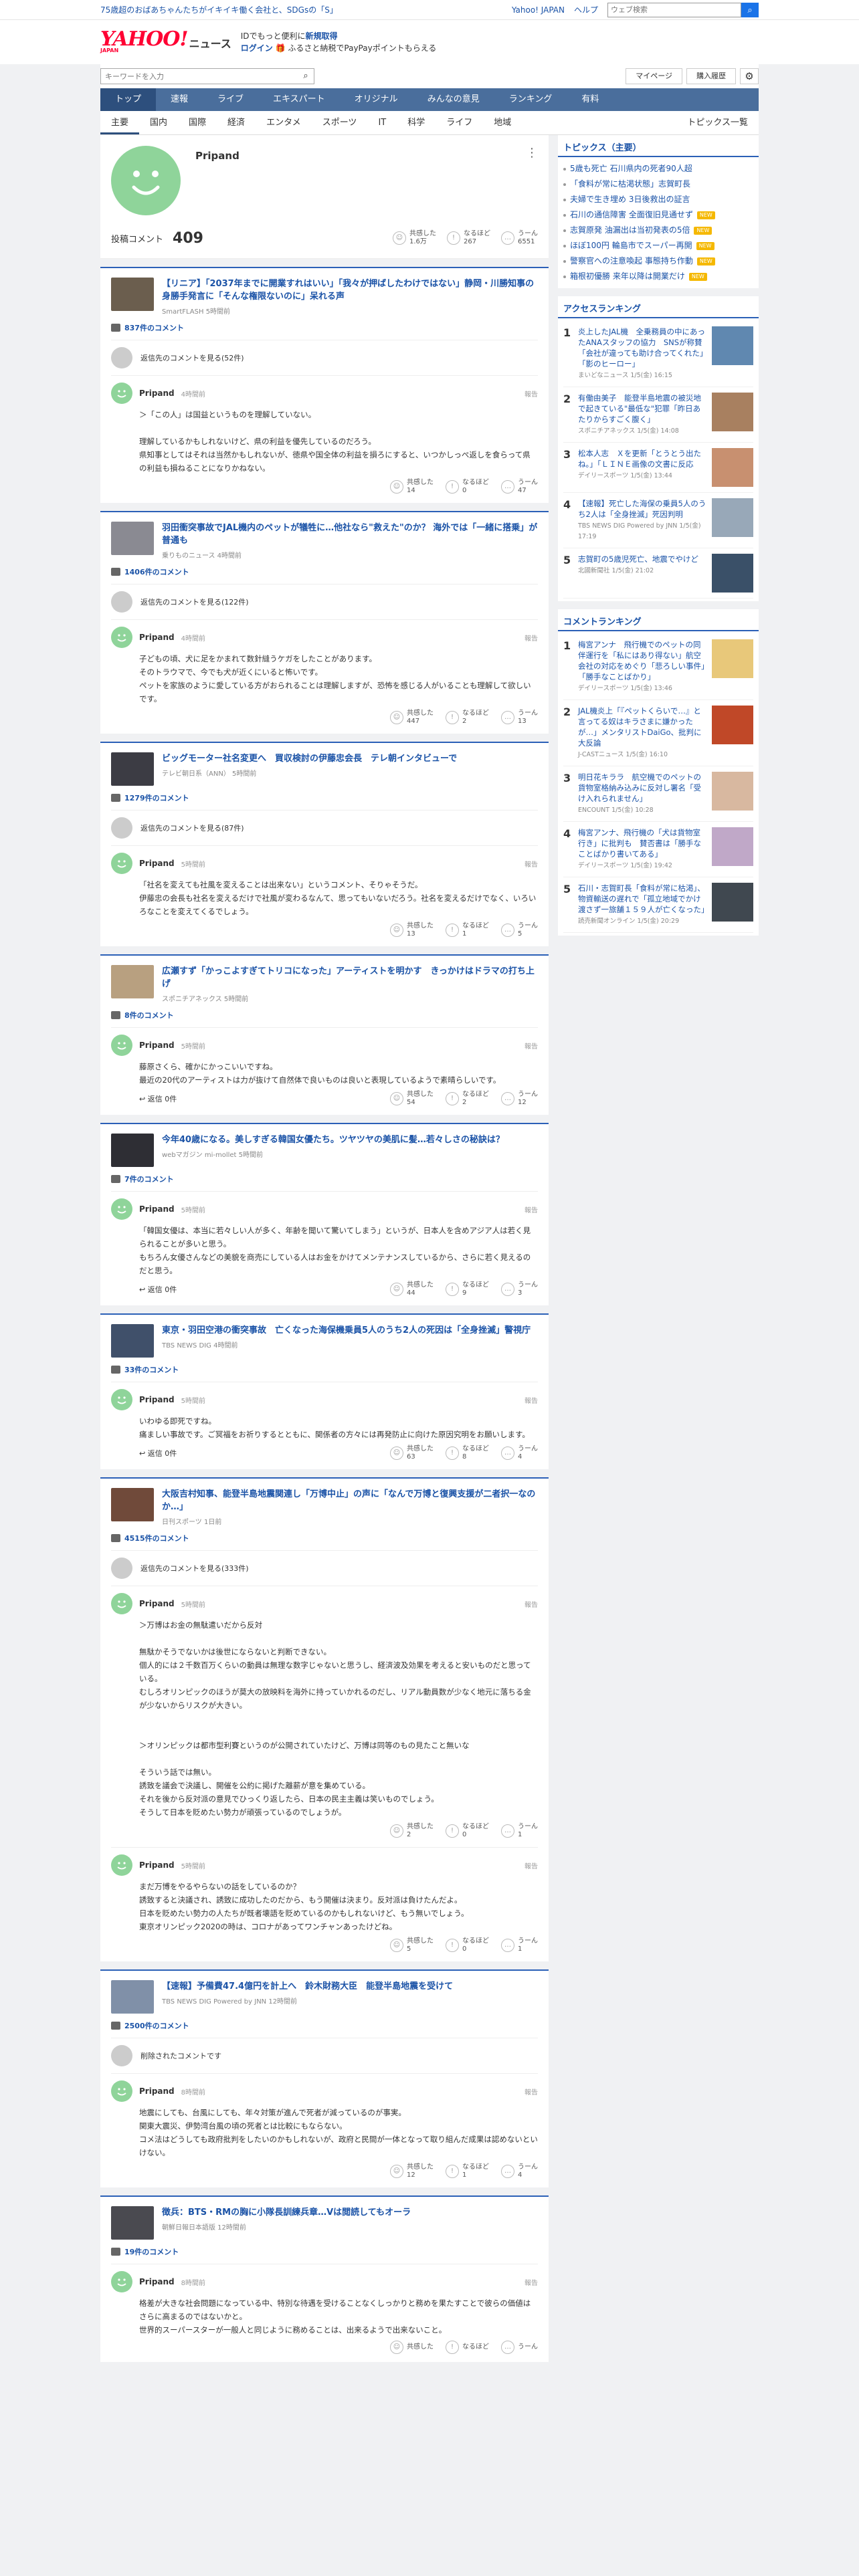 The image size is (859, 2576). Describe the element at coordinates (711, 76) in the screenshot. I see `history-button: 購入履歴` at that location.